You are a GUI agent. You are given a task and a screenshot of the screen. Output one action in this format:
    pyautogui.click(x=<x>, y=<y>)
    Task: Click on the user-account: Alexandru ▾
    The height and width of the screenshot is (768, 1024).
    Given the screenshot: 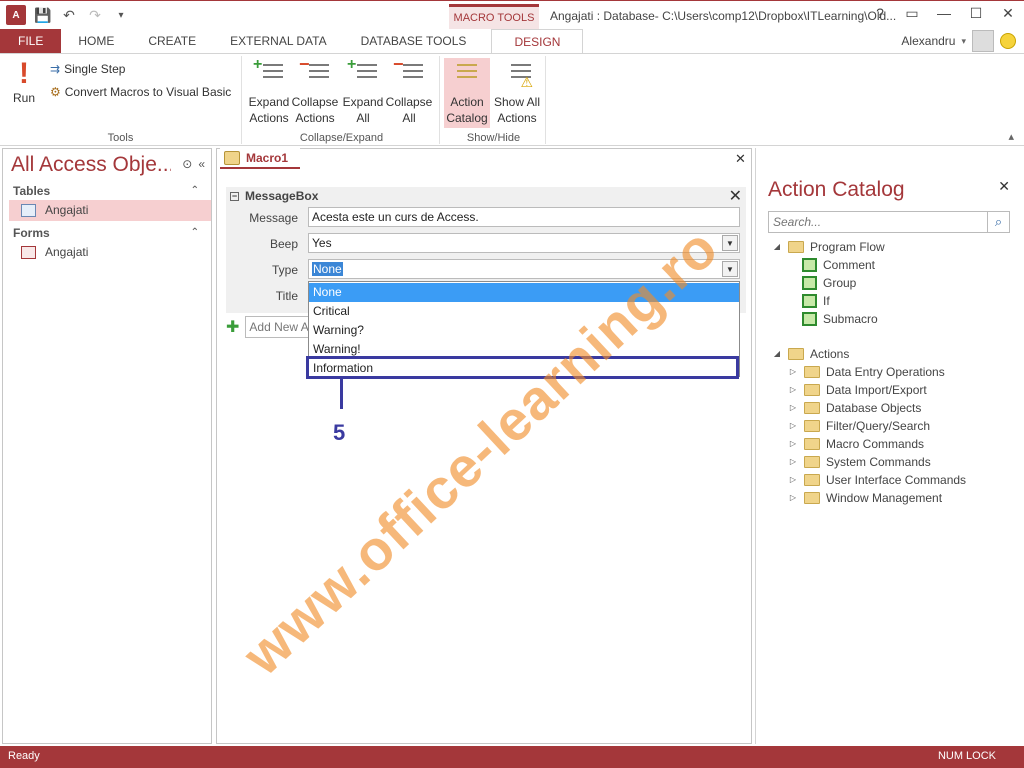 What is the action you would take?
    pyautogui.click(x=958, y=41)
    